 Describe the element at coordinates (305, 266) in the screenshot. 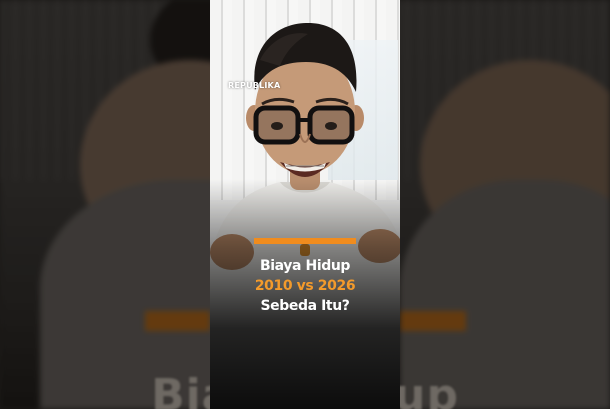

I see `headline-line-1: Biaya Hidup` at that location.